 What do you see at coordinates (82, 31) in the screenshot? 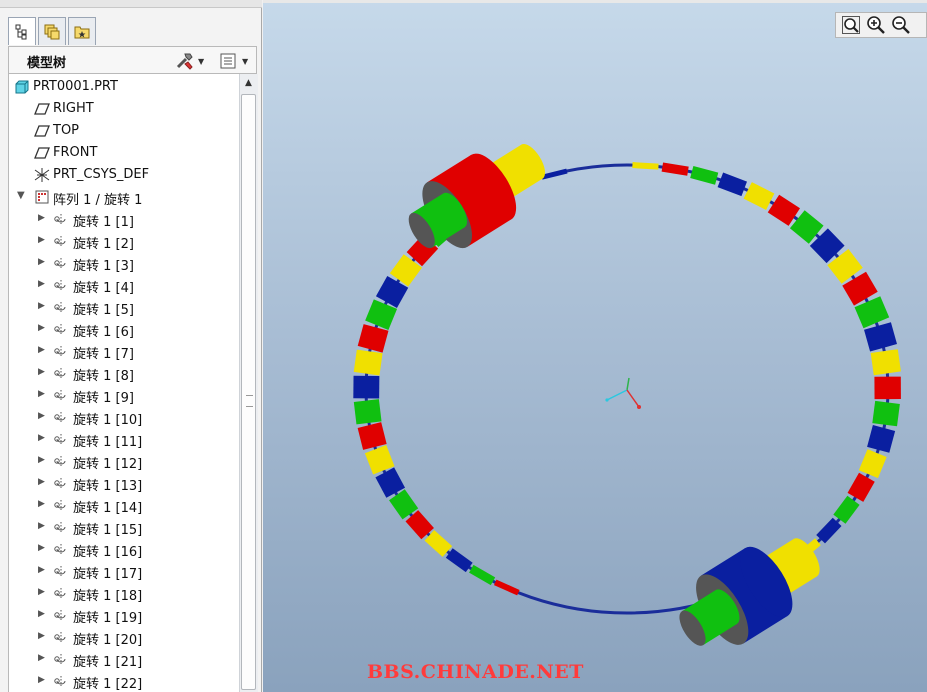
I see `favorites-tab` at bounding box center [82, 31].